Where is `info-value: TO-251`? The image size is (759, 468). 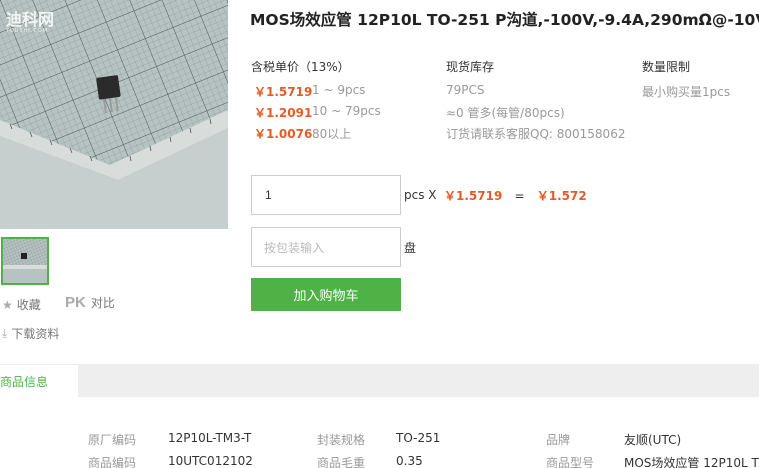 info-value: TO-251 is located at coordinates (418, 438).